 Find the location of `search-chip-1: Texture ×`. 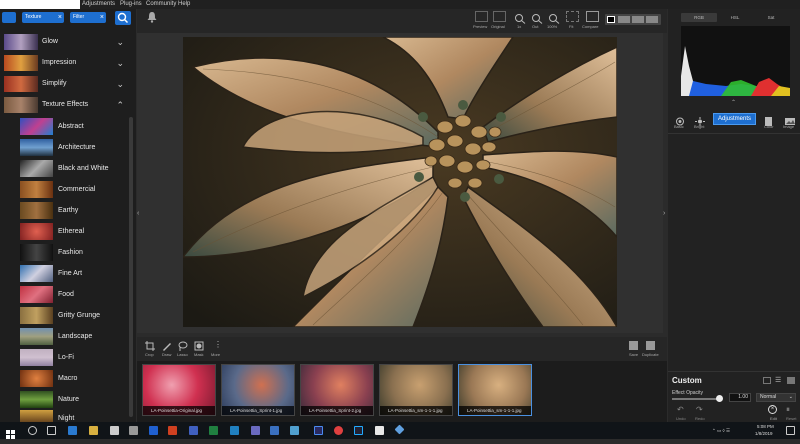

search-chip-1: Texture × is located at coordinates (43, 17).